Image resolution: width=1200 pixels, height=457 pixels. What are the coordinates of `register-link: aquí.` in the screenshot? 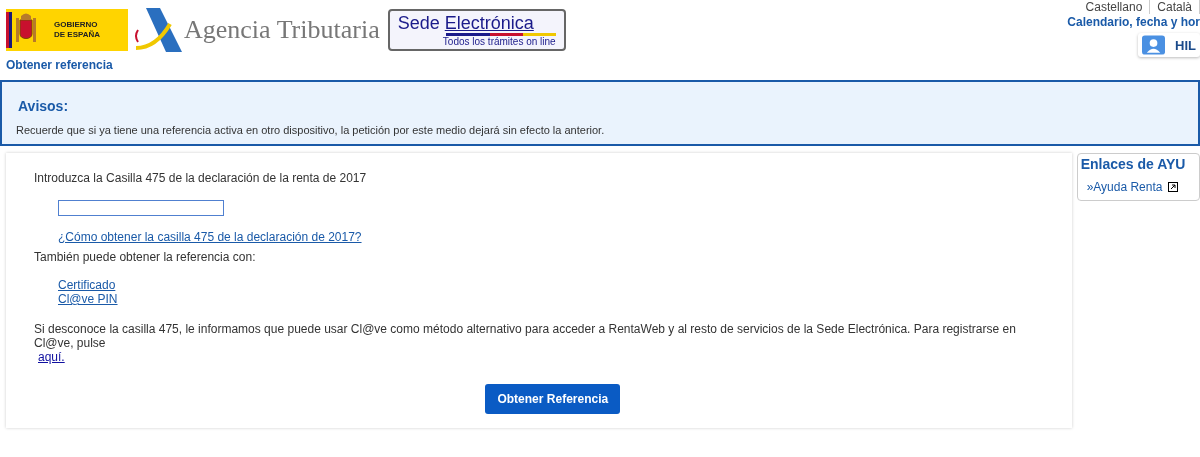 It's located at (51, 357).